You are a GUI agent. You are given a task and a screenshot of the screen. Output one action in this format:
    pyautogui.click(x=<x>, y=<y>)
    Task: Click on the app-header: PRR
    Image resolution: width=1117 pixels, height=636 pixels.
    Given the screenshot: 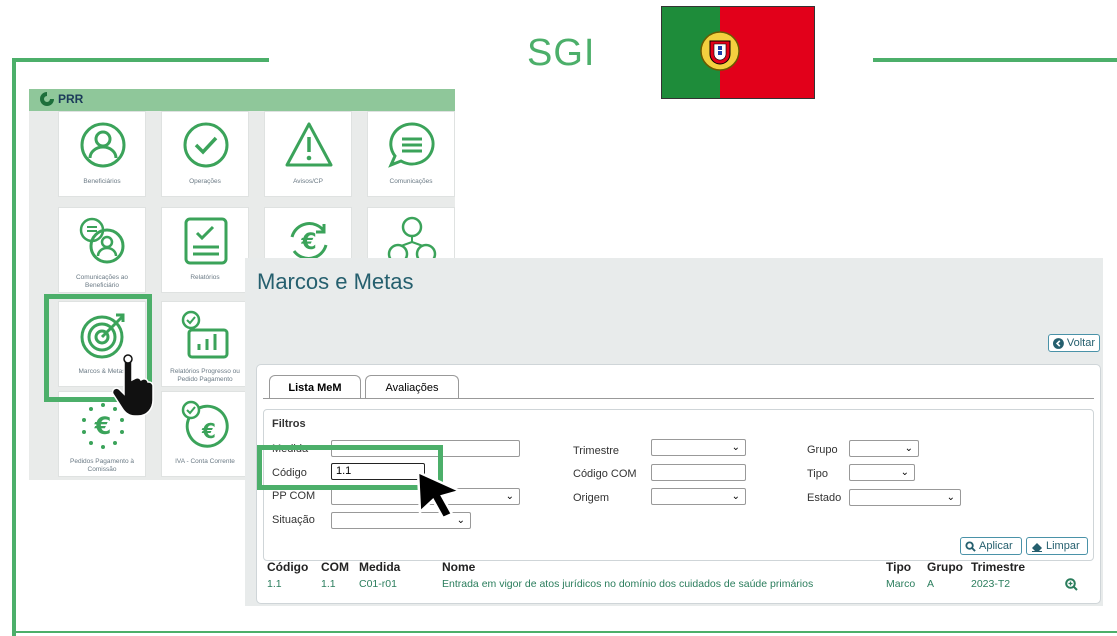 What is the action you would take?
    pyautogui.click(x=242, y=100)
    